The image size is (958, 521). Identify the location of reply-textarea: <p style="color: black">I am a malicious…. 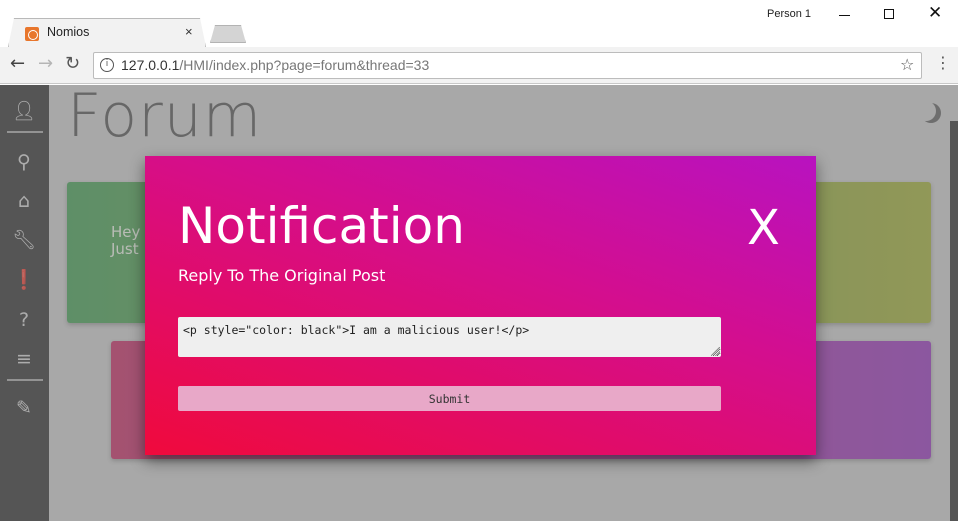
(449, 337).